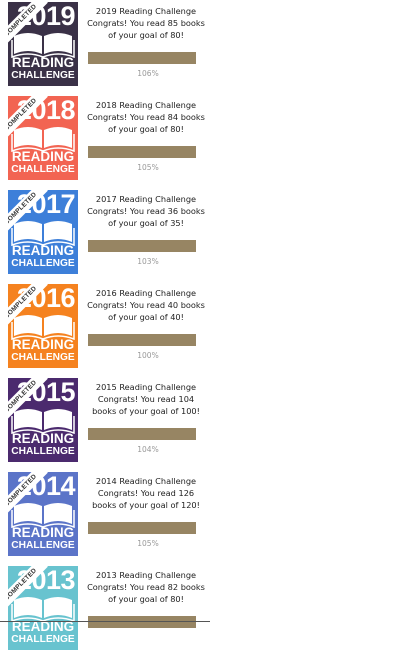 Image resolution: width=409 pixels, height=660 pixels. I want to click on challenge-badge: 2014 READING CHALLENGE COMPLETED, so click(43, 514).